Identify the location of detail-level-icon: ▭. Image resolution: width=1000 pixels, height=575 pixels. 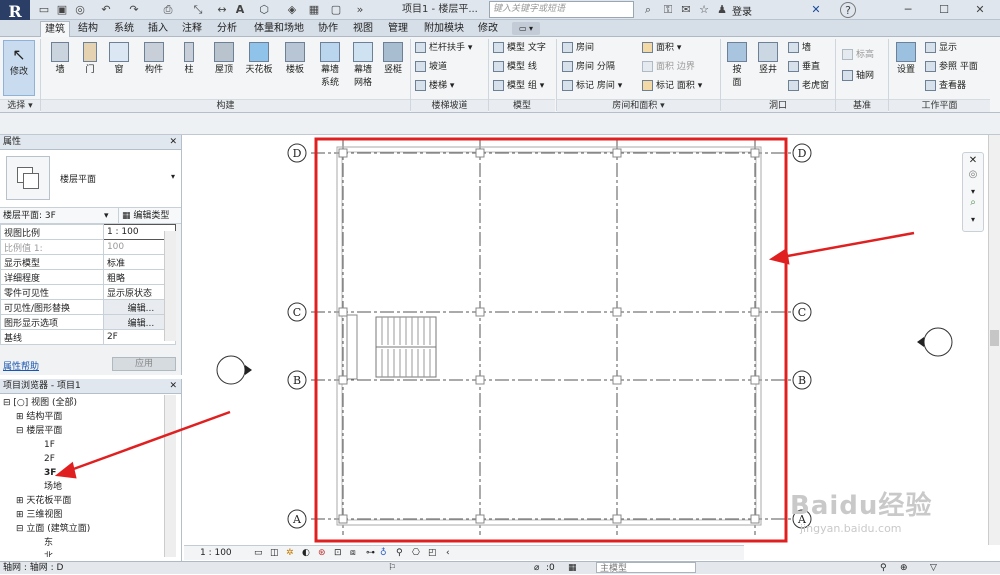
(258, 553).